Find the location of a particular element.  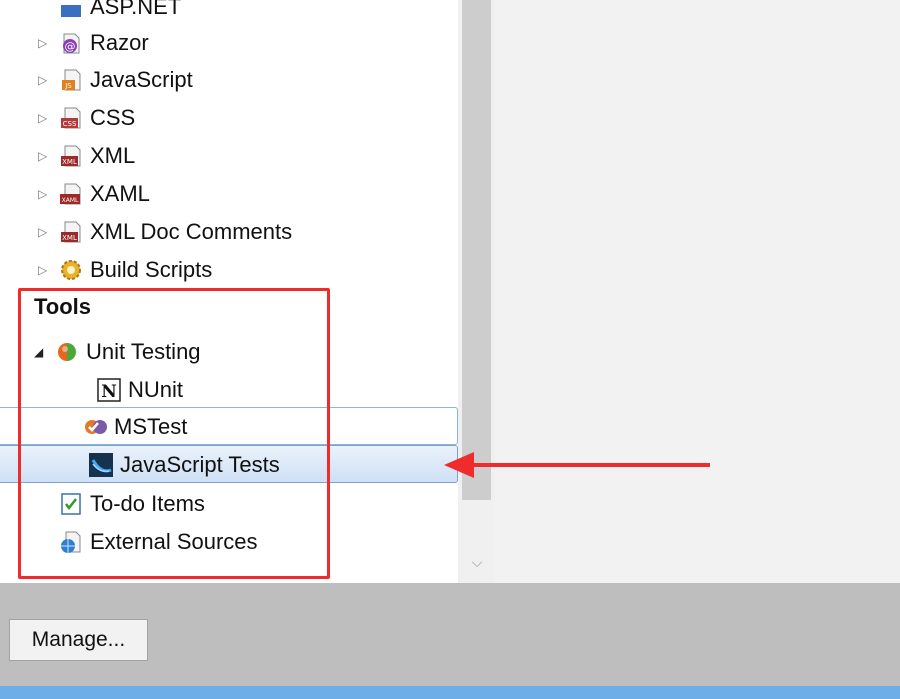

tree-item-xml: ▷ XML XML is located at coordinates (86, 156).